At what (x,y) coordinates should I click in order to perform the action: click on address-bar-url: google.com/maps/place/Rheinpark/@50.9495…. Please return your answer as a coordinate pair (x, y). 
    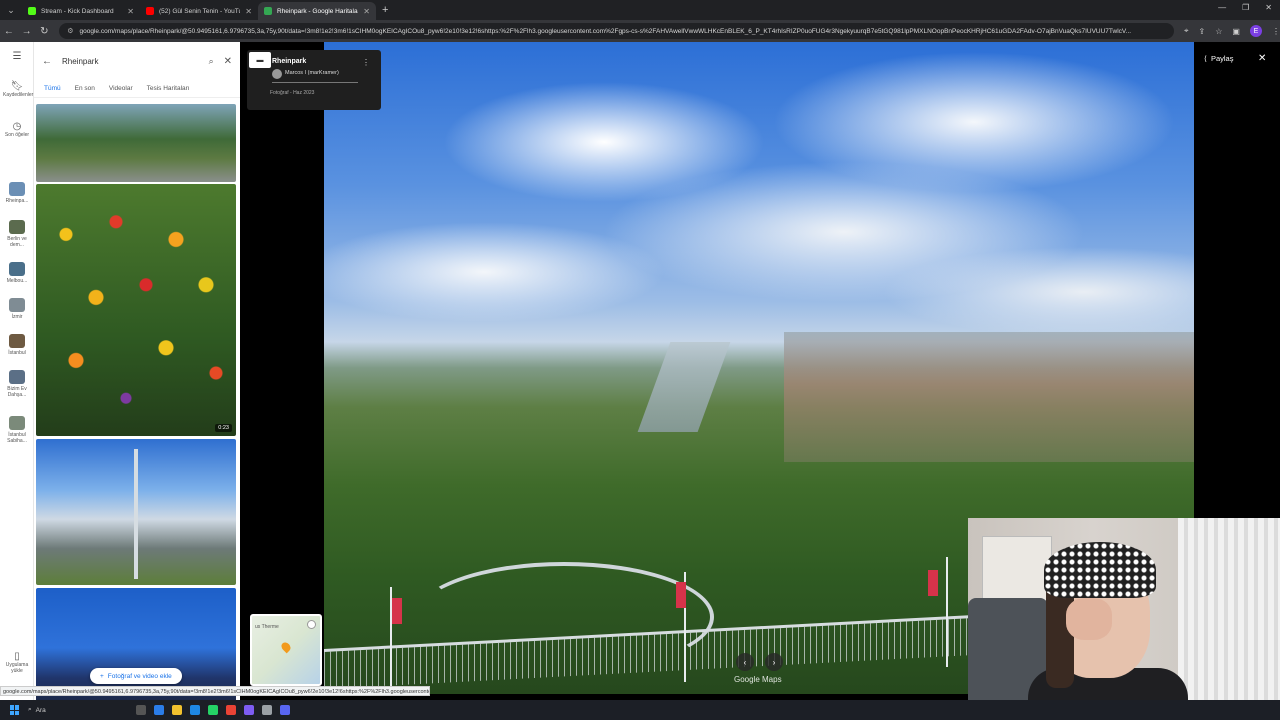
    Looking at the image, I should click on (605, 31).